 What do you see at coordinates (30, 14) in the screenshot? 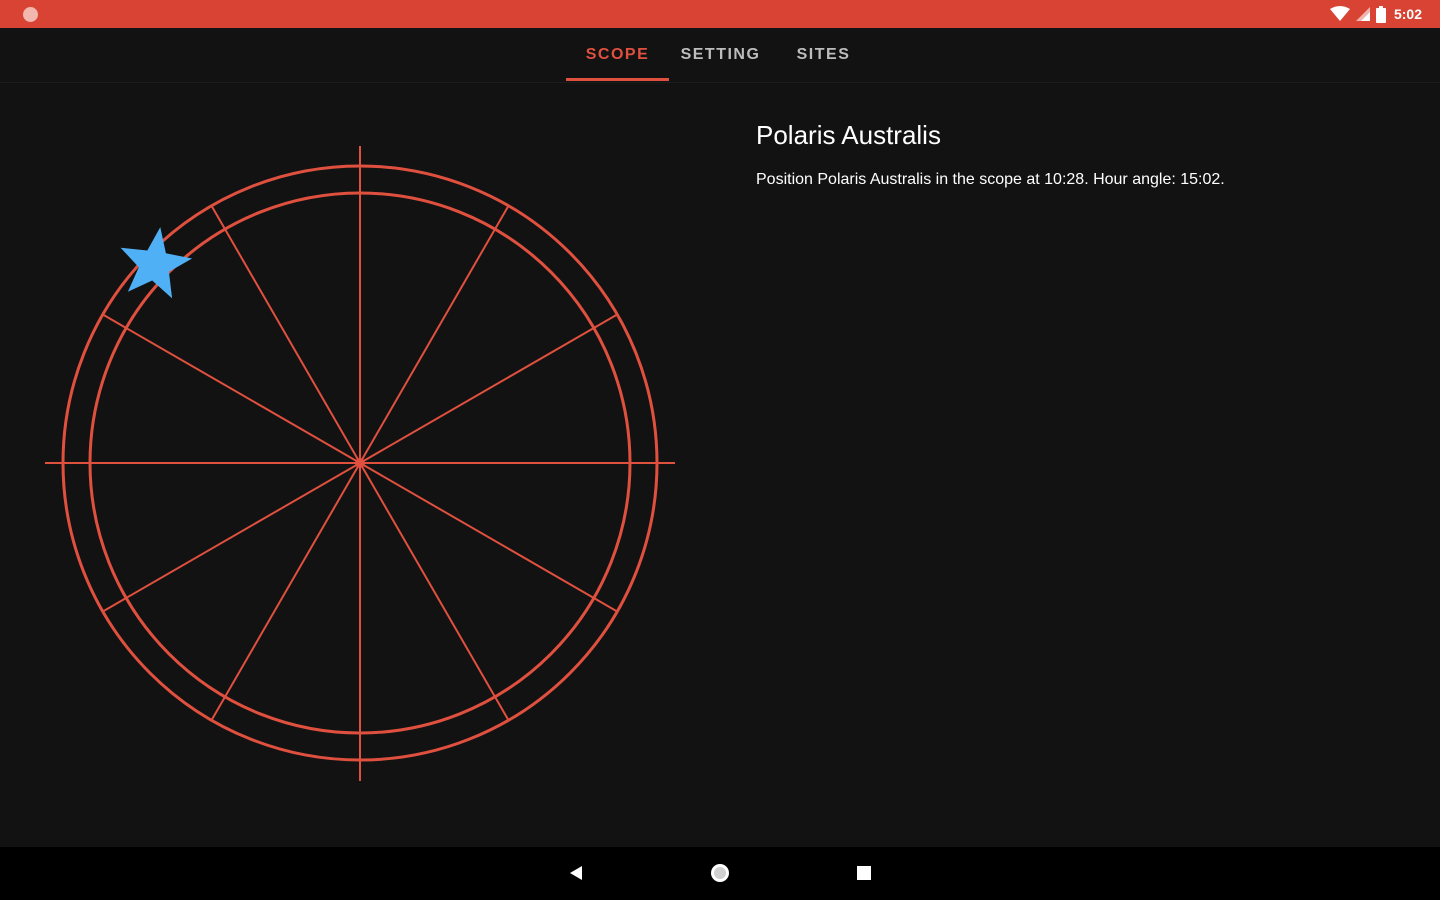
I see `app-notification-icon` at bounding box center [30, 14].